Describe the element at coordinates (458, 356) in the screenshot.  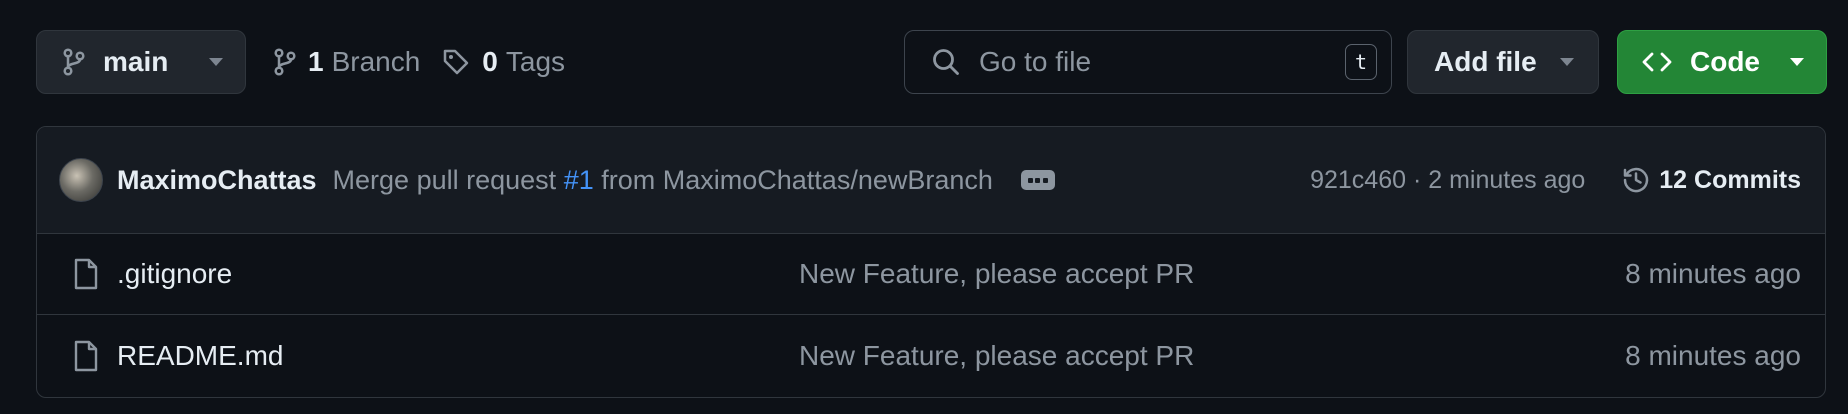
I see `file-name: README.md` at that location.